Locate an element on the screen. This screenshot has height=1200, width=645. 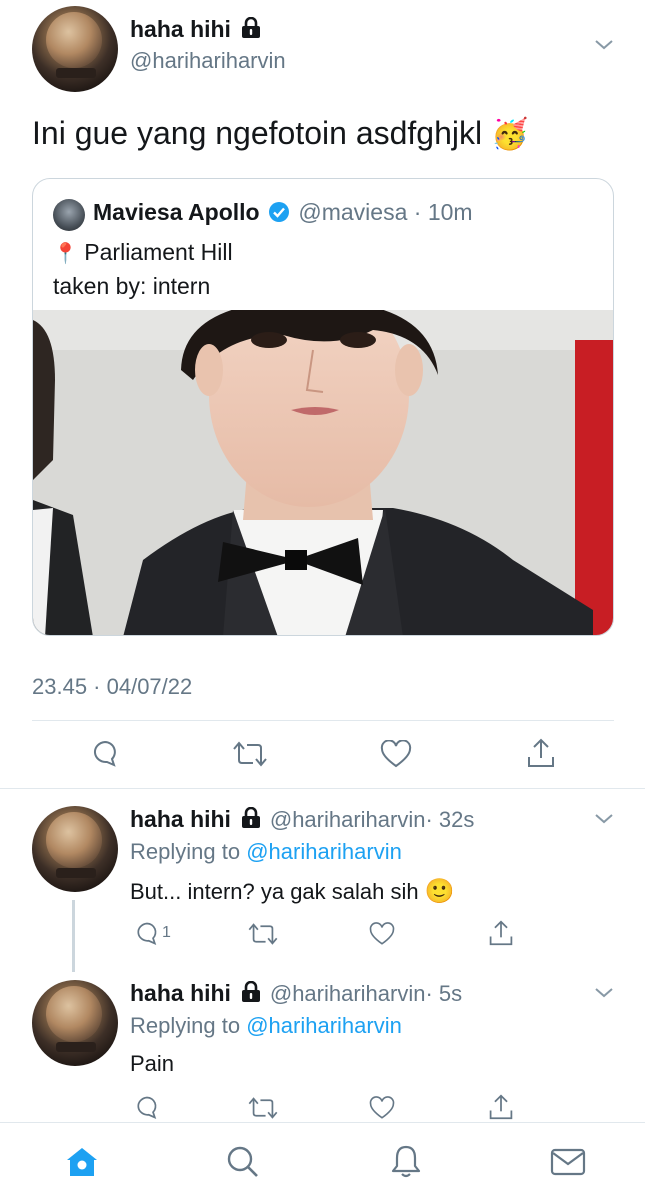
home-icon is located at coordinates (82, 1162).